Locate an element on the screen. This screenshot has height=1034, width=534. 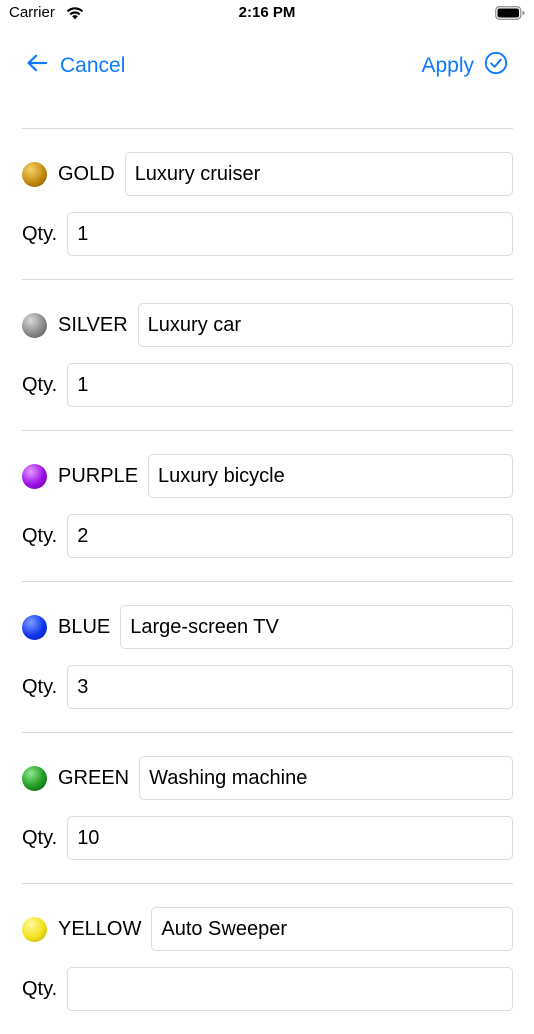
apply-button: Apply is located at coordinates (464, 66).